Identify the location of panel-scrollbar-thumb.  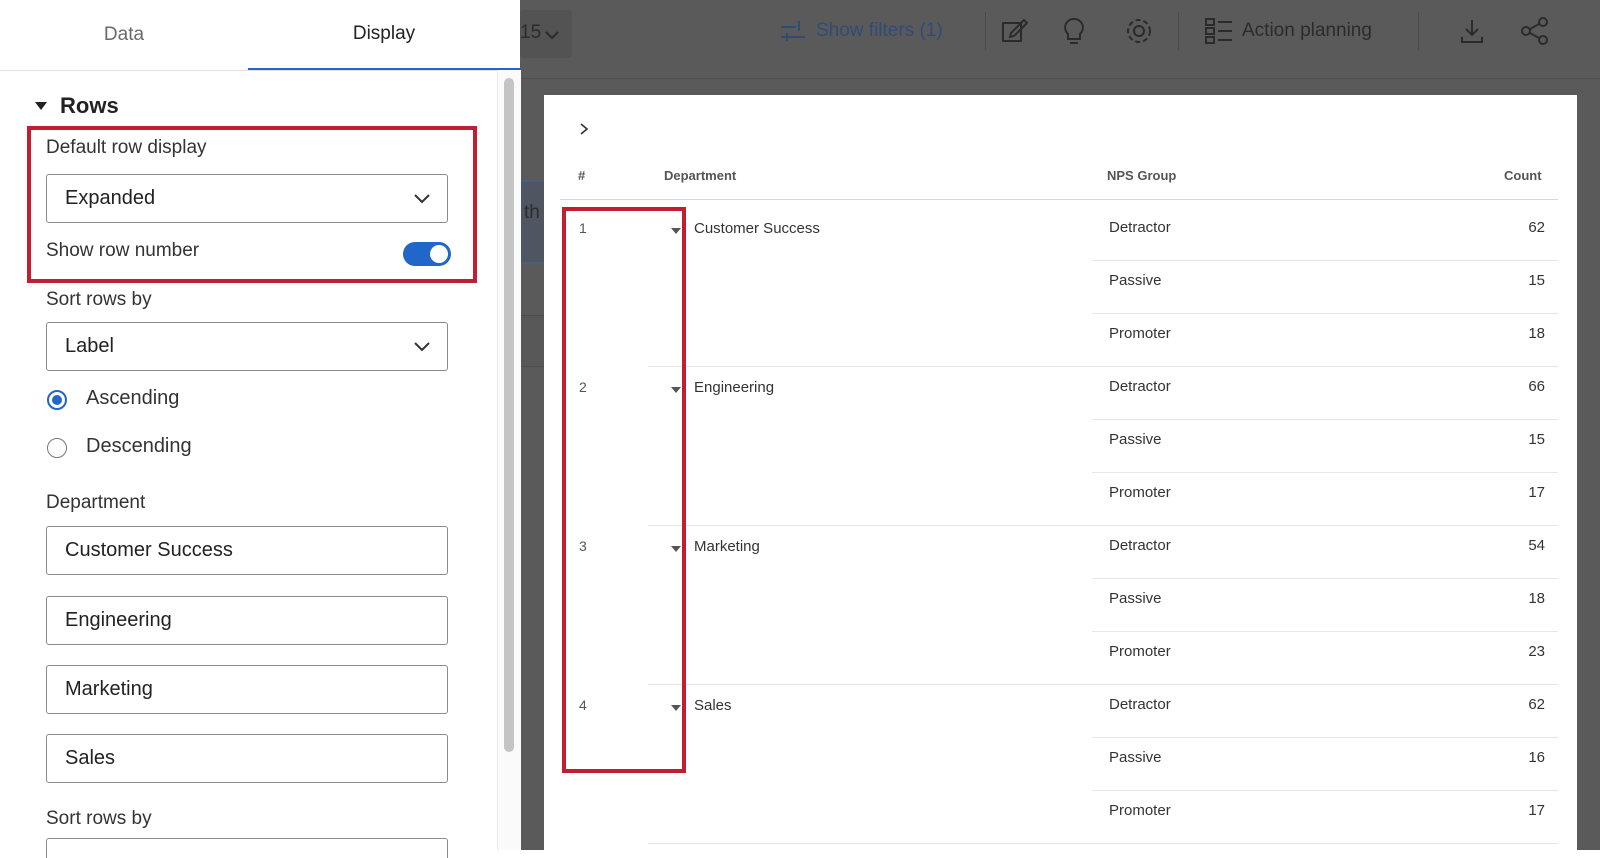
(509, 415).